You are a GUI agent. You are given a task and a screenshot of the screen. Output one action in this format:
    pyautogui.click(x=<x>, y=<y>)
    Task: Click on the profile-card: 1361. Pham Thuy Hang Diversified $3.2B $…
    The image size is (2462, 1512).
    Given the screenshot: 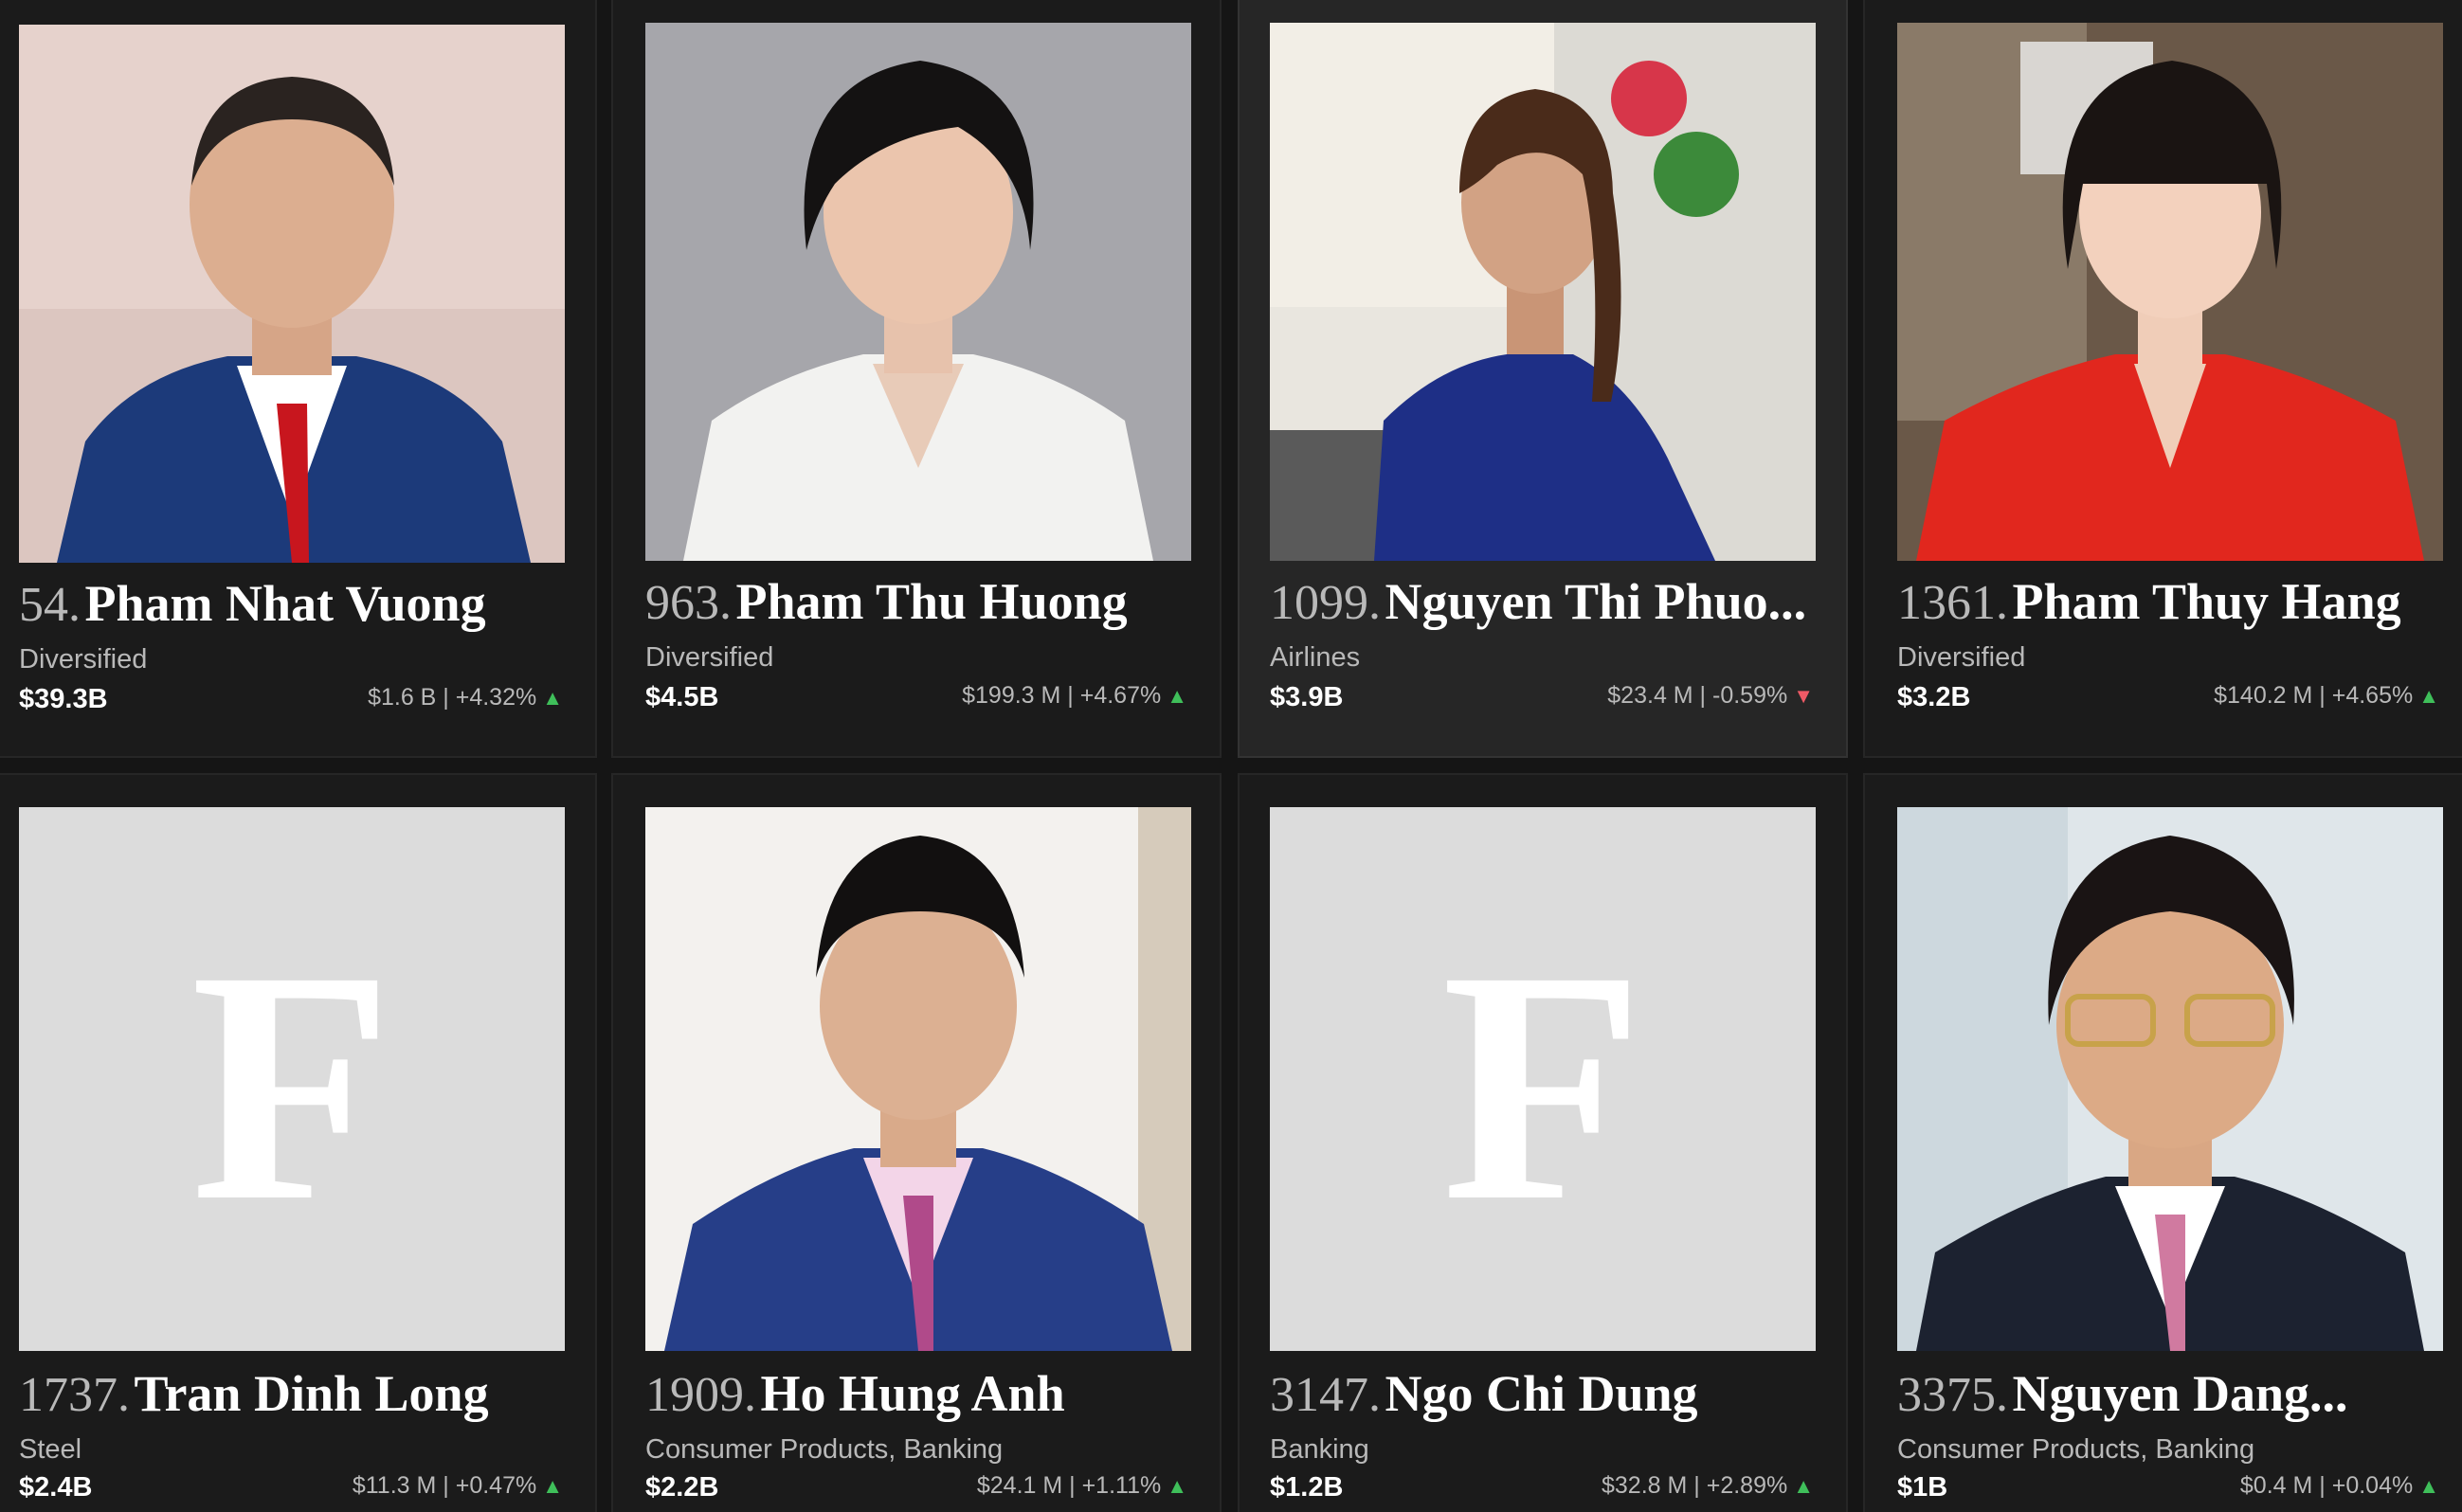 What is the action you would take?
    pyautogui.click(x=2163, y=379)
    